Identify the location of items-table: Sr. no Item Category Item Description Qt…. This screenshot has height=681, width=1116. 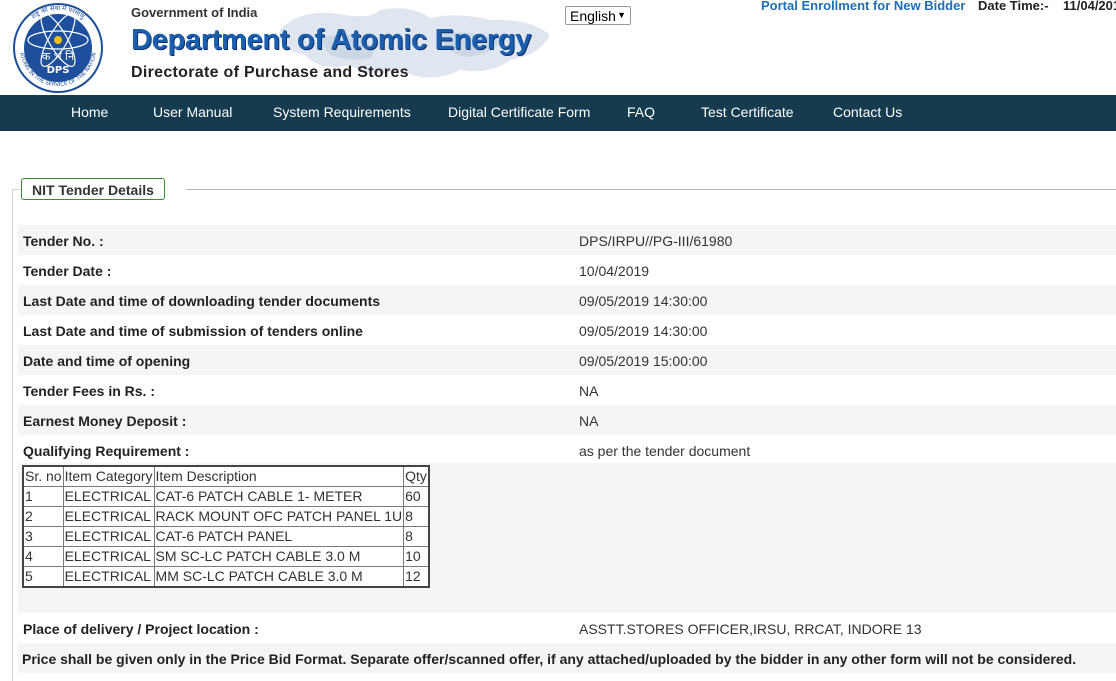
(226, 526).